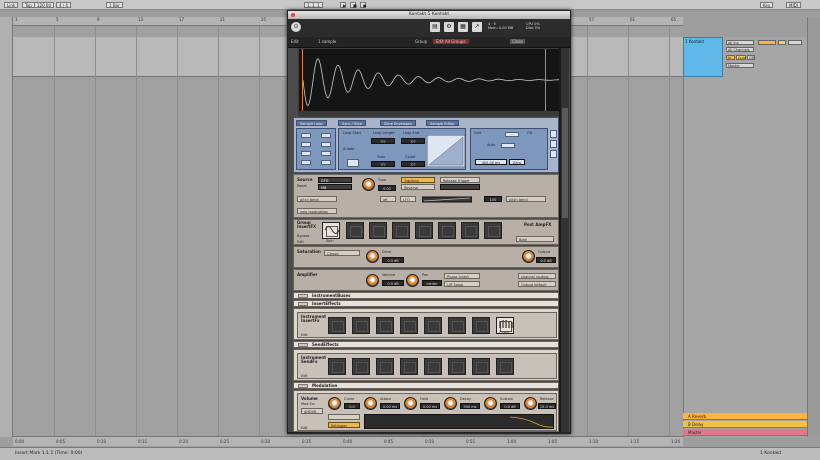 This screenshot has height=460, width=820. I want to click on stop-icon: ■, so click(353, 5).